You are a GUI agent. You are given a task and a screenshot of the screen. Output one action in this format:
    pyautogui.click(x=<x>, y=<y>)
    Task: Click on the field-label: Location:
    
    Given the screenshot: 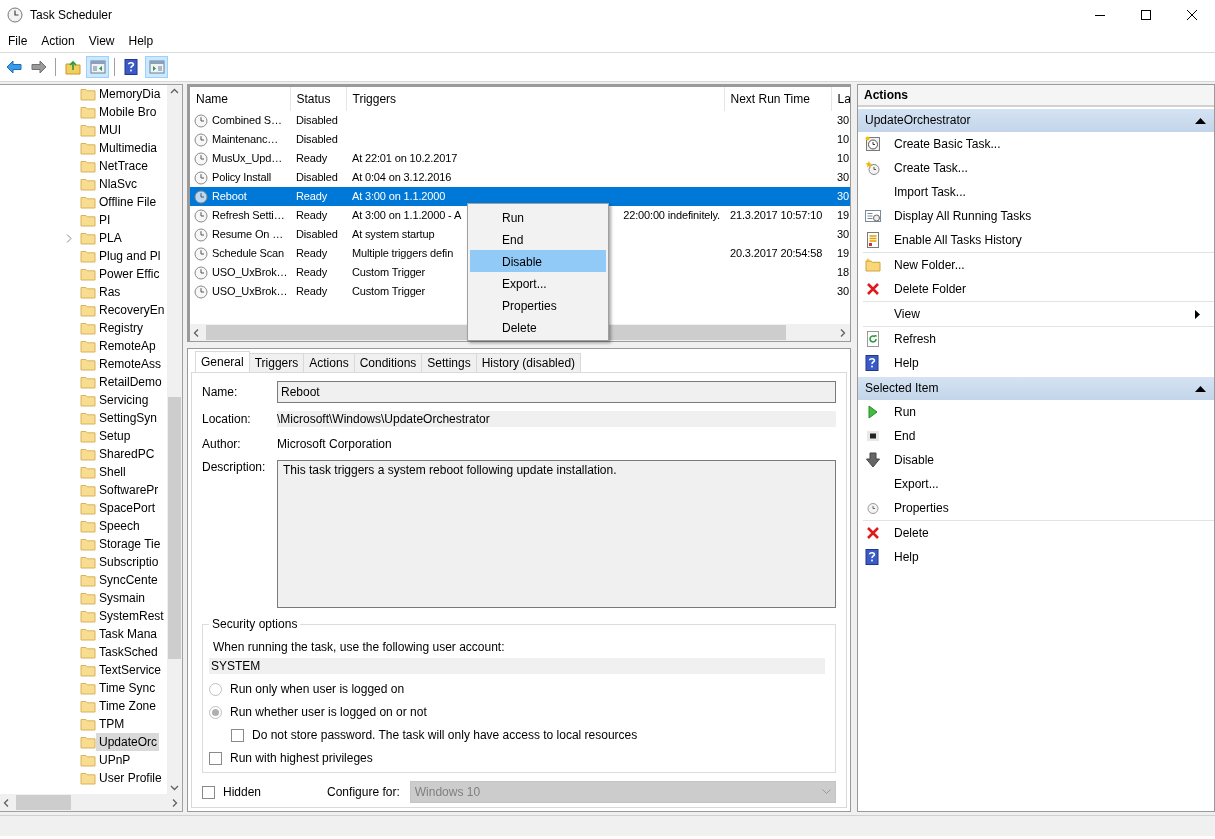 What is the action you would take?
    pyautogui.click(x=227, y=419)
    